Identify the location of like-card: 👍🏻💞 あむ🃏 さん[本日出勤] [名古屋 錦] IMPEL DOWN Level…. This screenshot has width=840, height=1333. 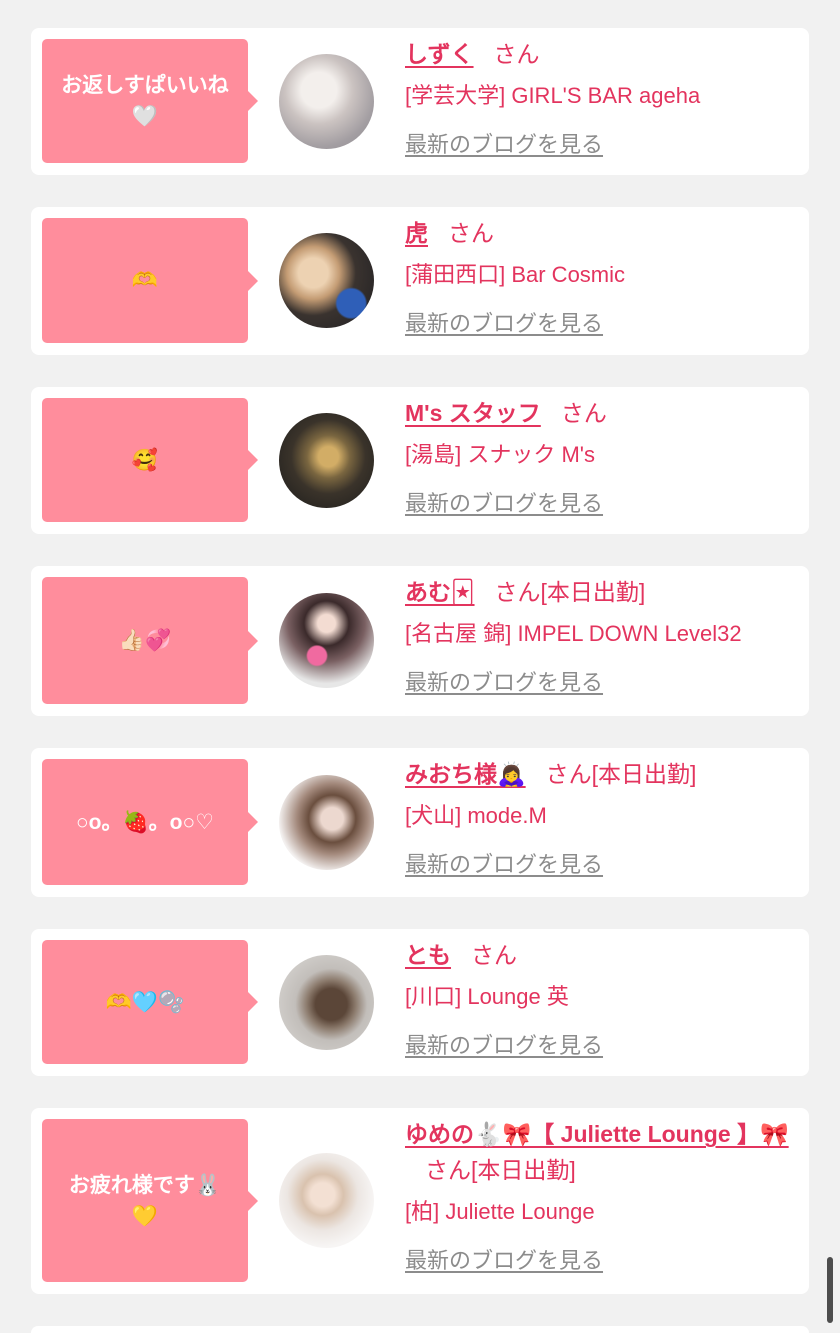
(420, 641).